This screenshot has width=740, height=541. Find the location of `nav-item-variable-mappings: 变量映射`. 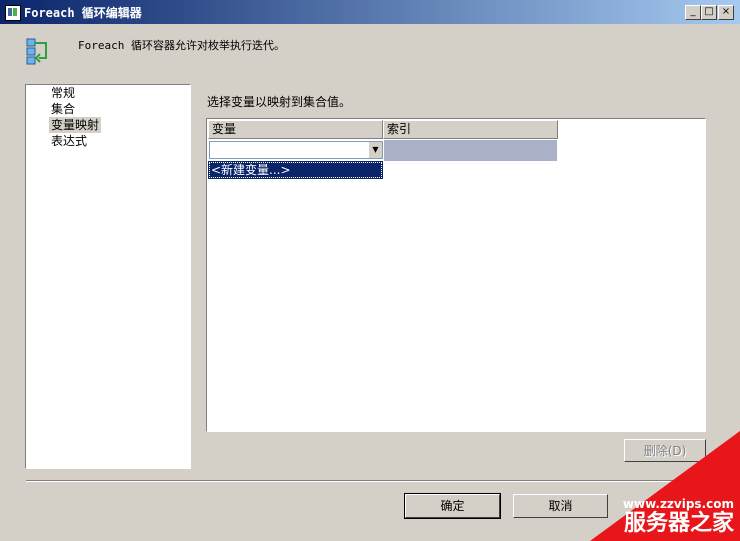

nav-item-variable-mappings: 变量映射 is located at coordinates (75, 125).